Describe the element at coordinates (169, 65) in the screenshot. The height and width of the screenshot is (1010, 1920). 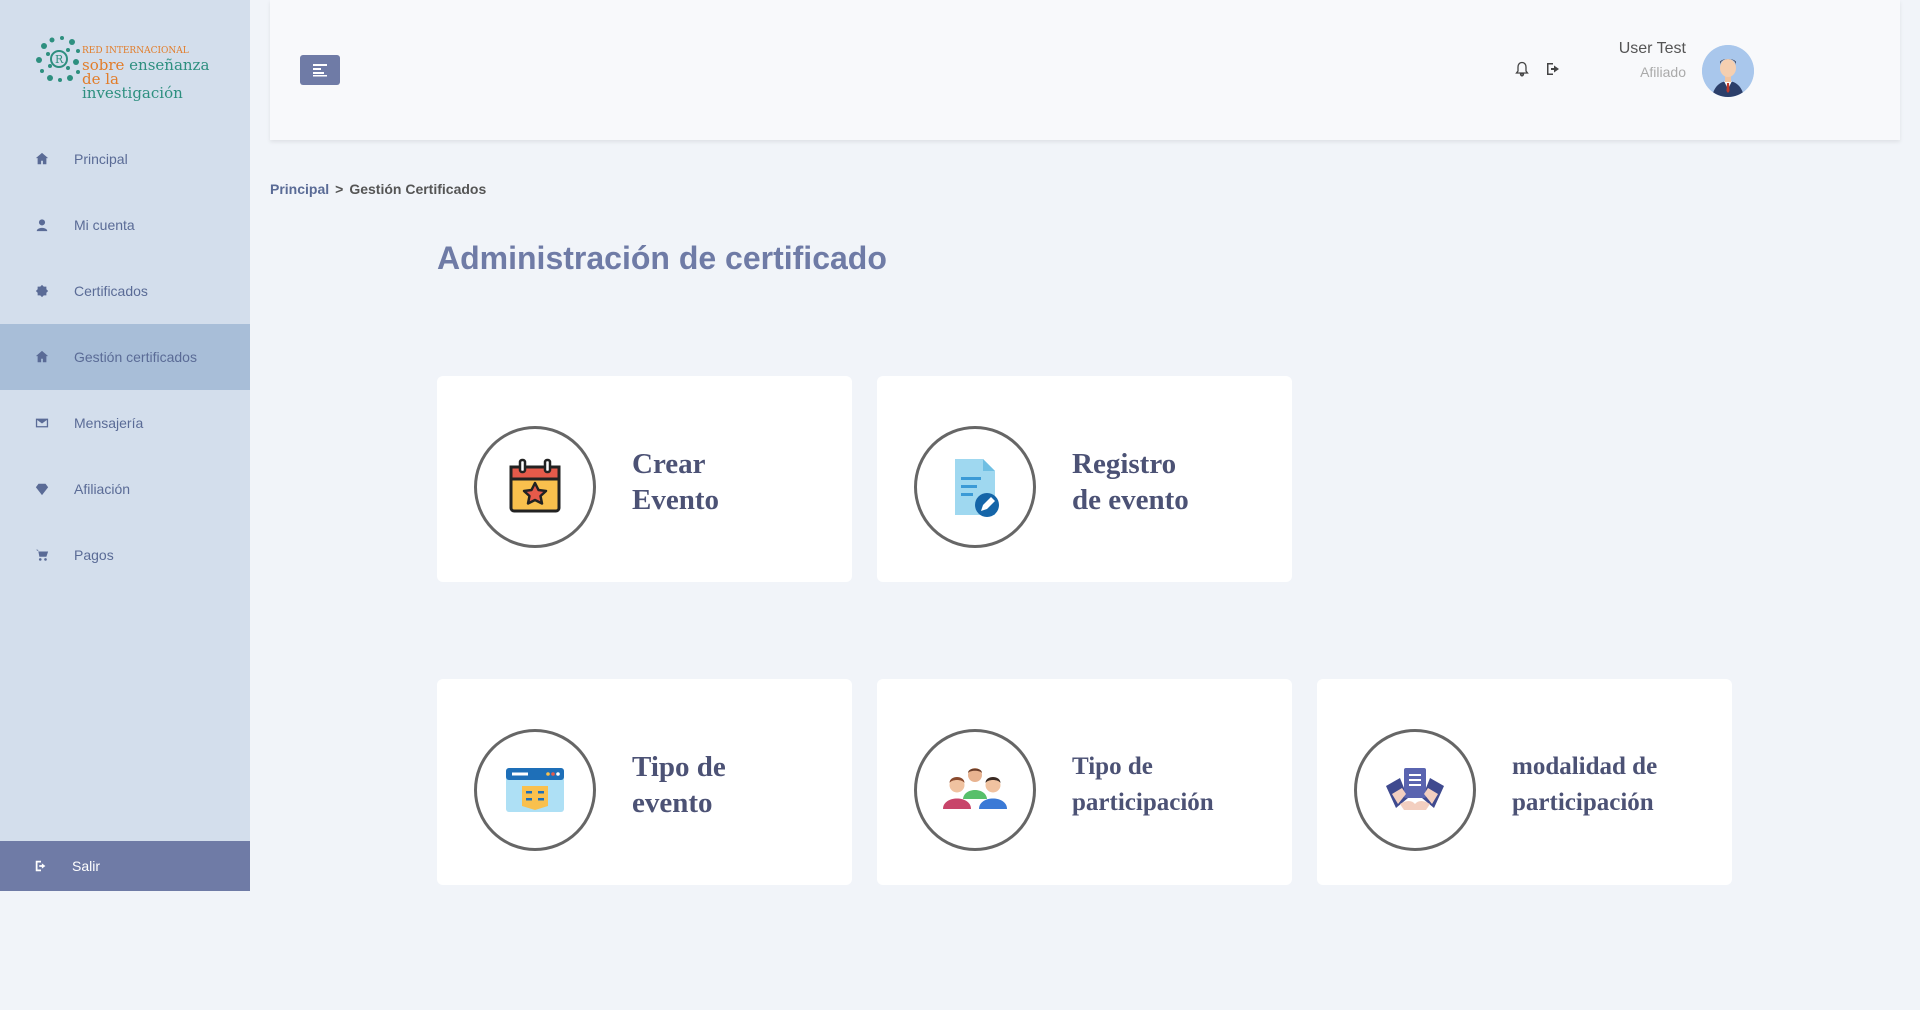
I see `logo-line2b: enseñanza` at that location.